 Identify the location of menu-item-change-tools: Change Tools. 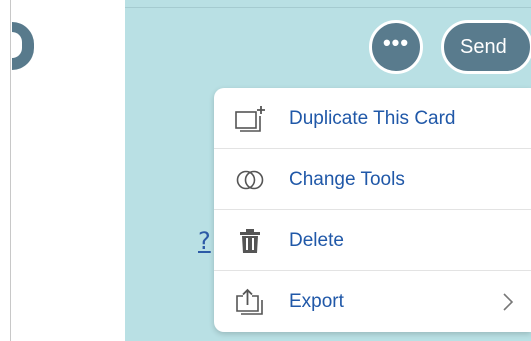
(372, 179).